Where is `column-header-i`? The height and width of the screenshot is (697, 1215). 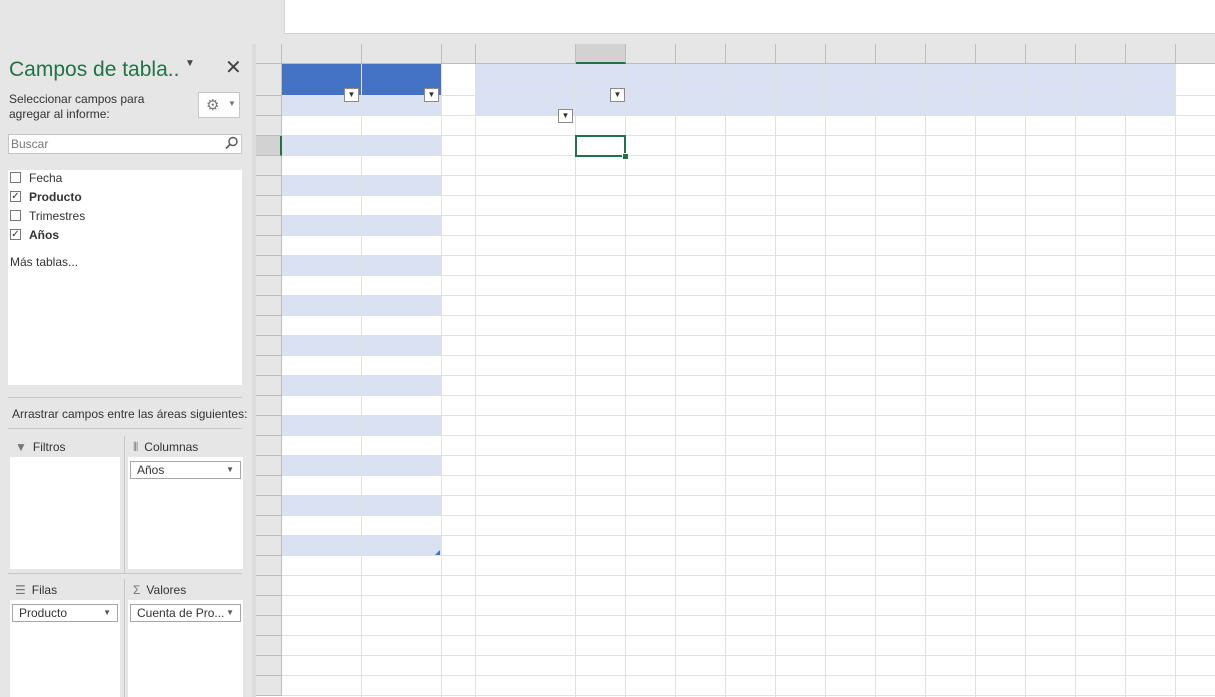
column-header-i is located at coordinates (801, 54).